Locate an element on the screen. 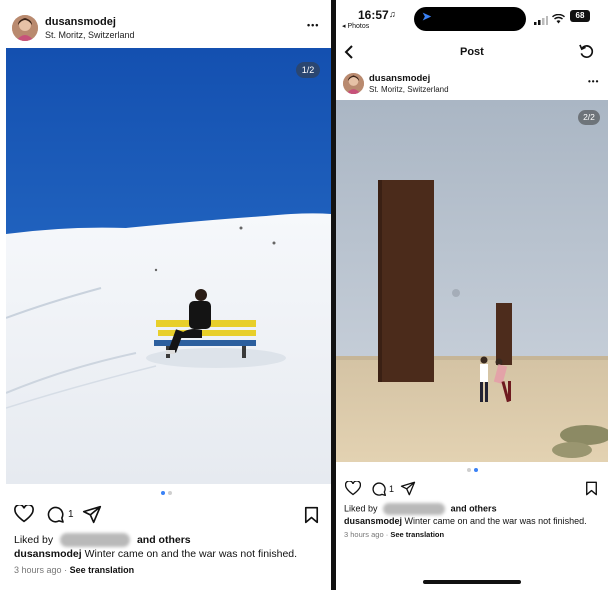 This screenshot has width=608, height=590. dynamic-island: ➤ is located at coordinates (470, 19).